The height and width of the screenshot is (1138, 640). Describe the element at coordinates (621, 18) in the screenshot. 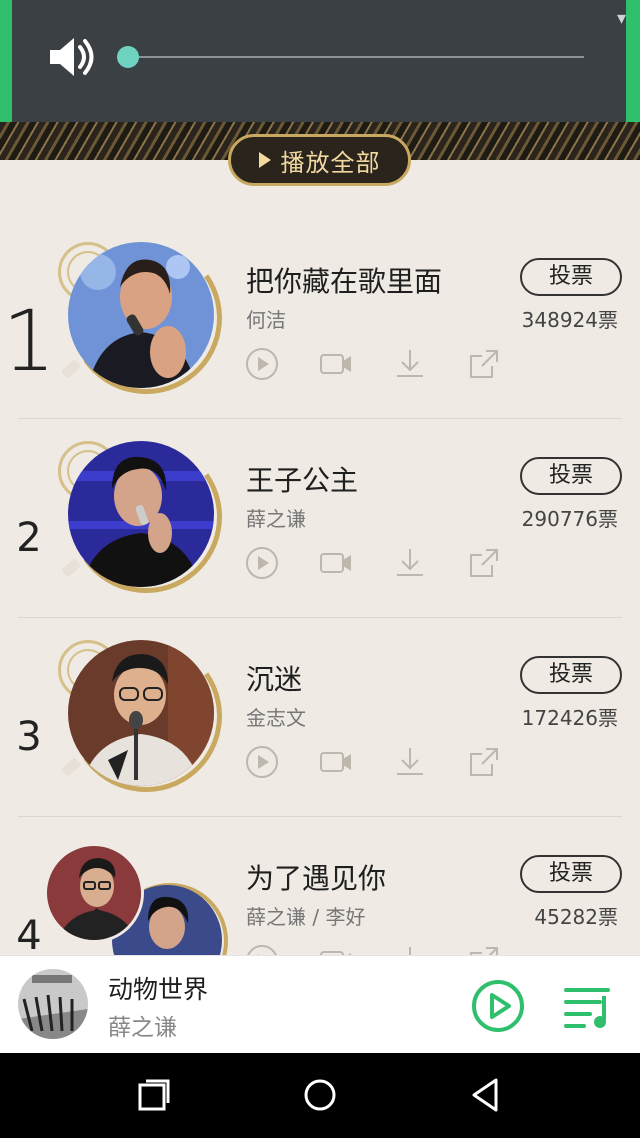

I see `chevron-down-icon: ▾` at that location.